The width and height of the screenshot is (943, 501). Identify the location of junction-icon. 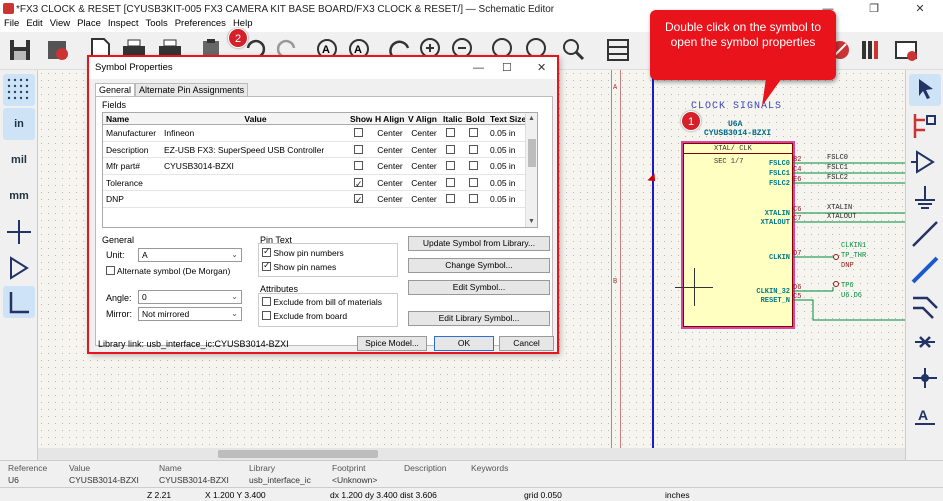
(925, 378).